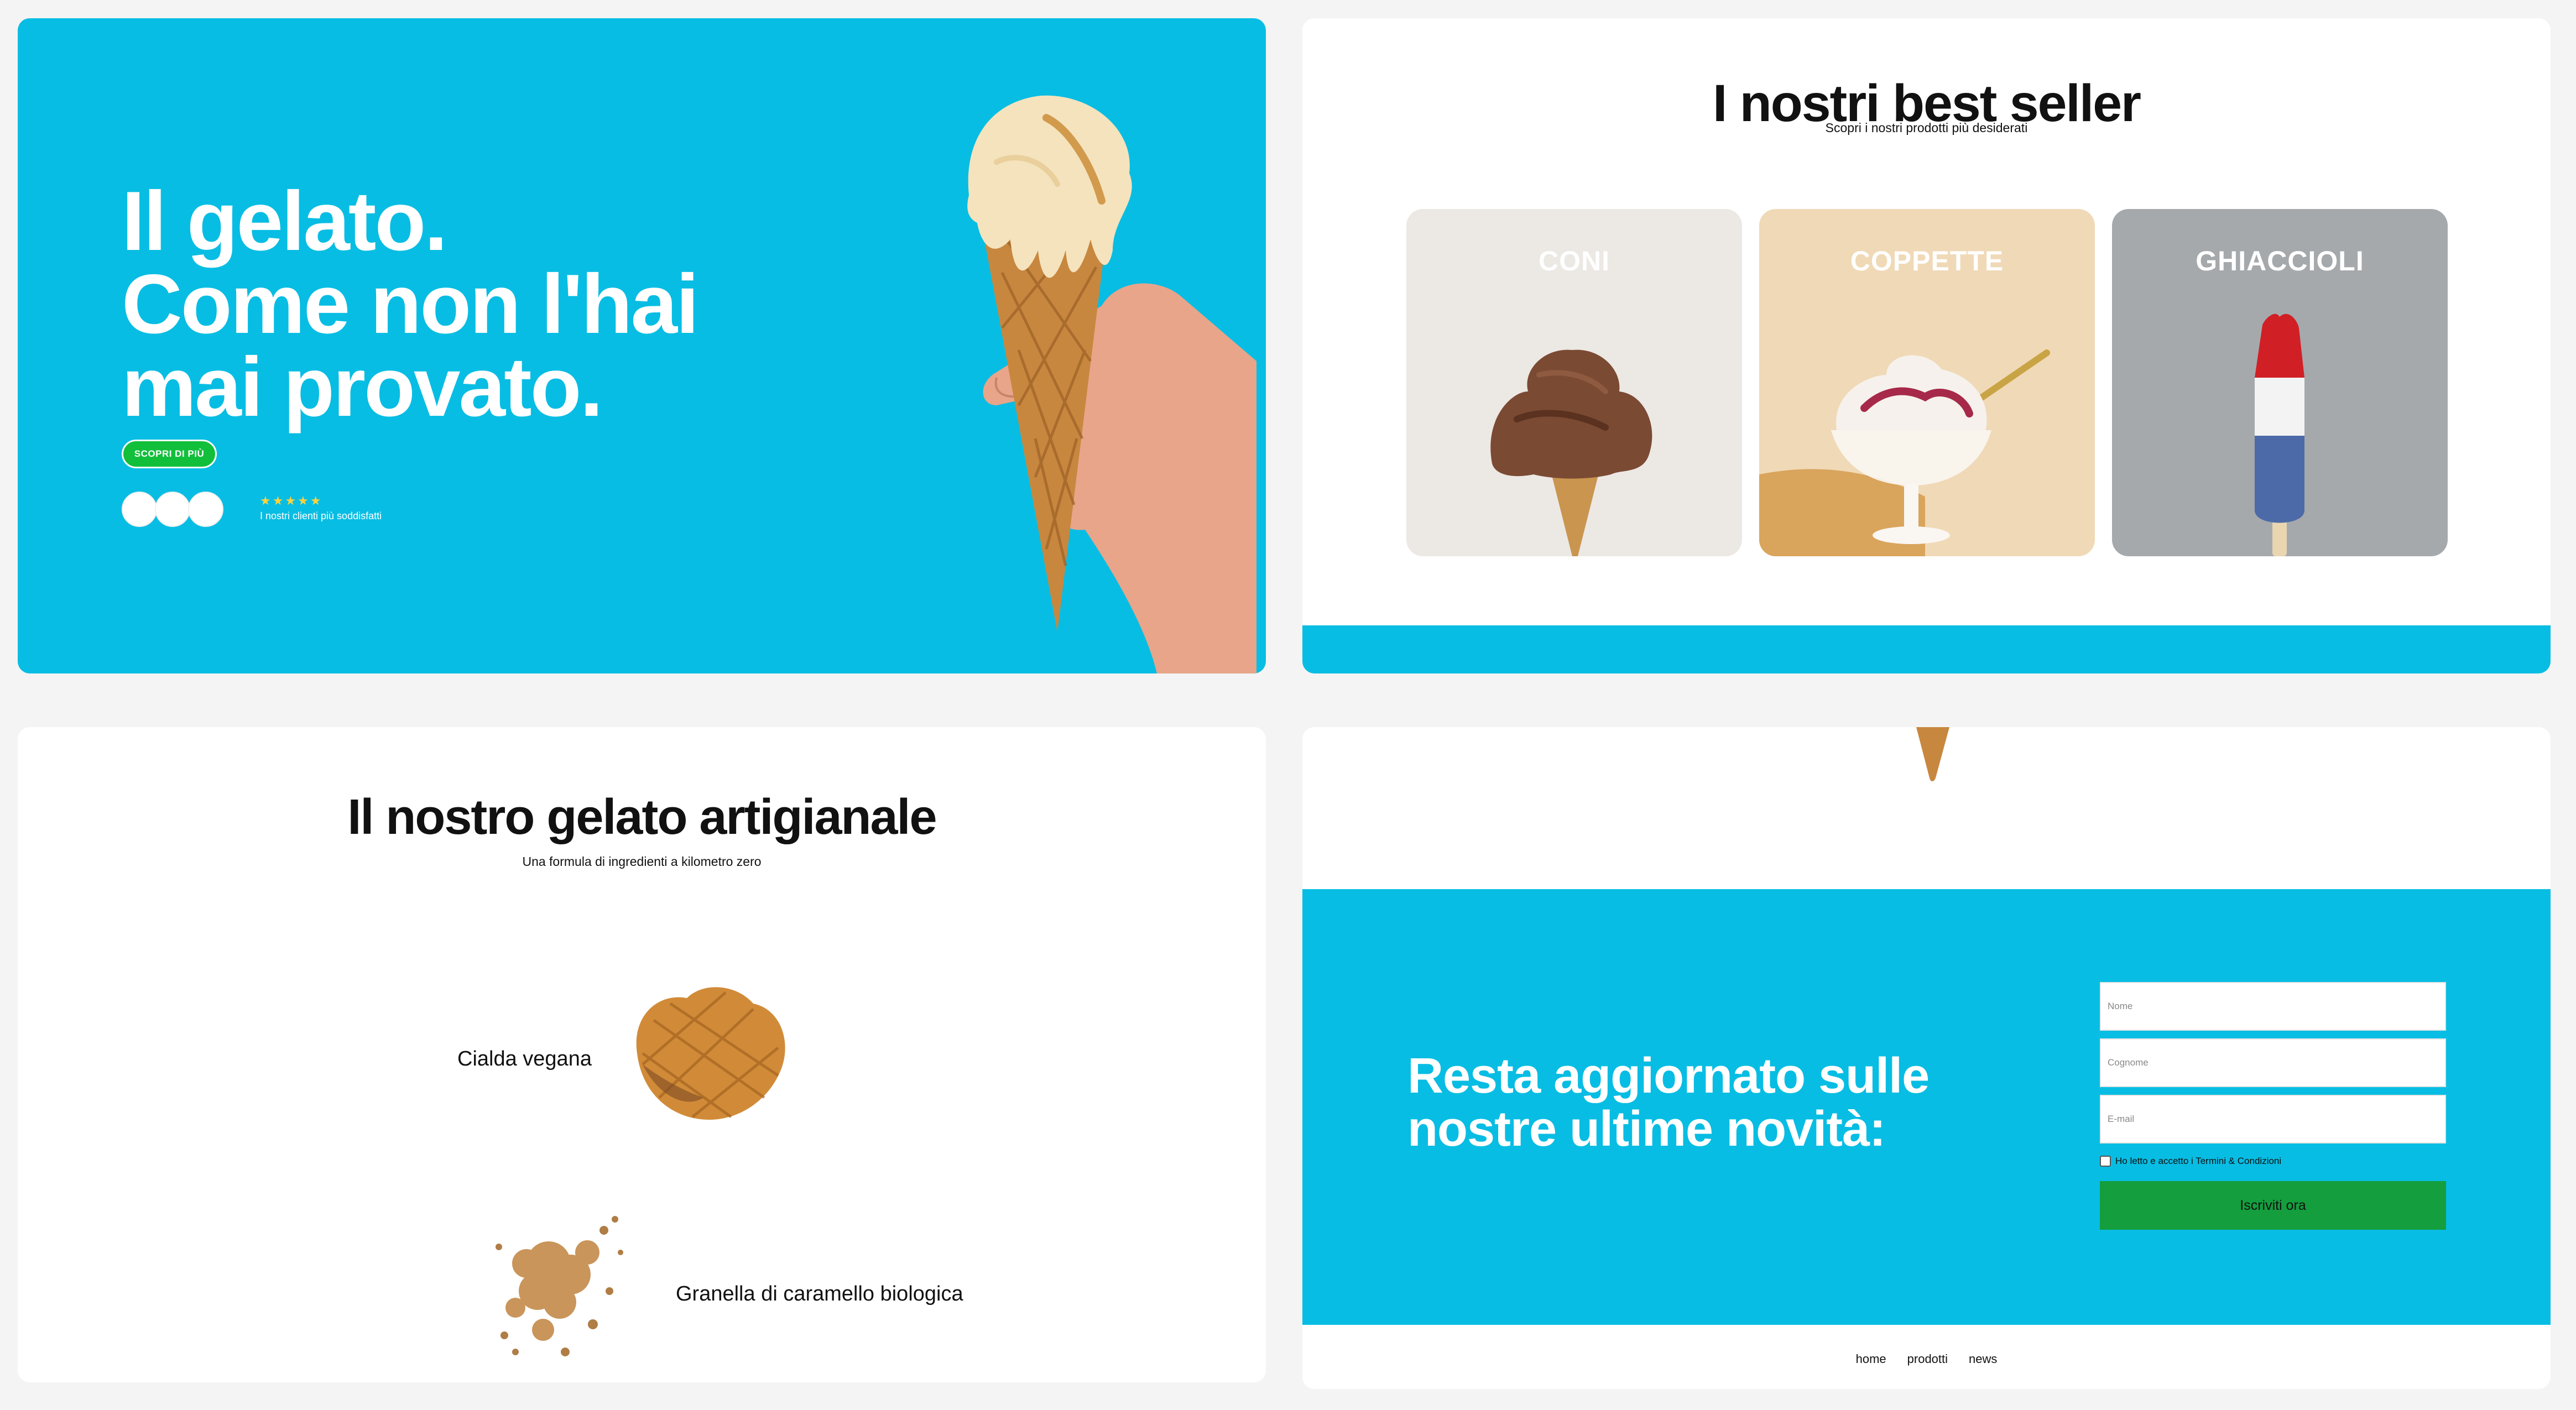 The image size is (2576, 1410). I want to click on caramel-crumble-image, so click(559, 1286).